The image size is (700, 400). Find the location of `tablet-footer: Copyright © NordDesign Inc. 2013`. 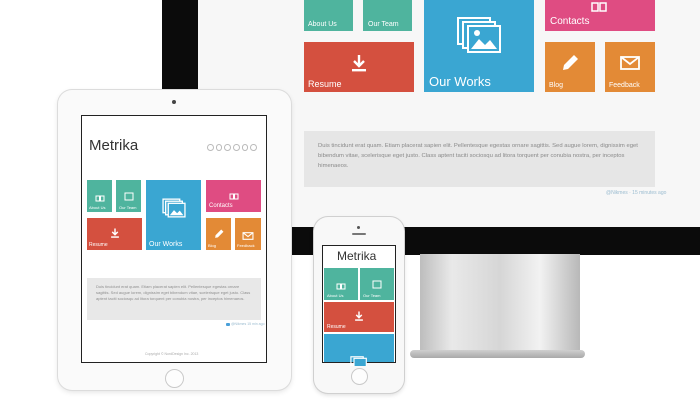

tablet-footer: Copyright © NordDesign Inc. 2013 is located at coordinates (172, 354).